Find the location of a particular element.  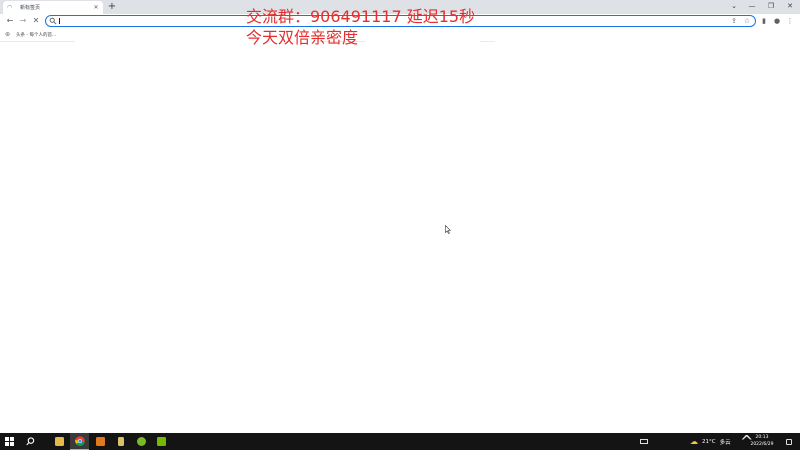

menu-icon: ⋮ is located at coordinates (790, 21).